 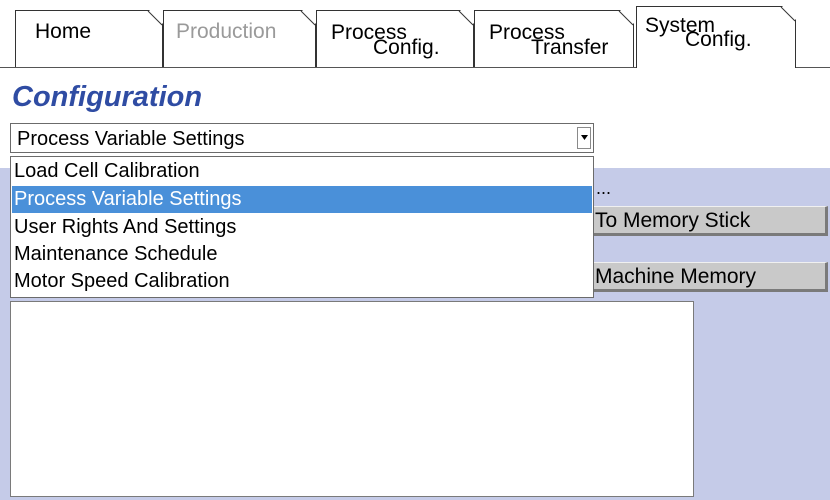 I want to click on tab-process-transfer: Process Transfer, so click(x=554, y=38).